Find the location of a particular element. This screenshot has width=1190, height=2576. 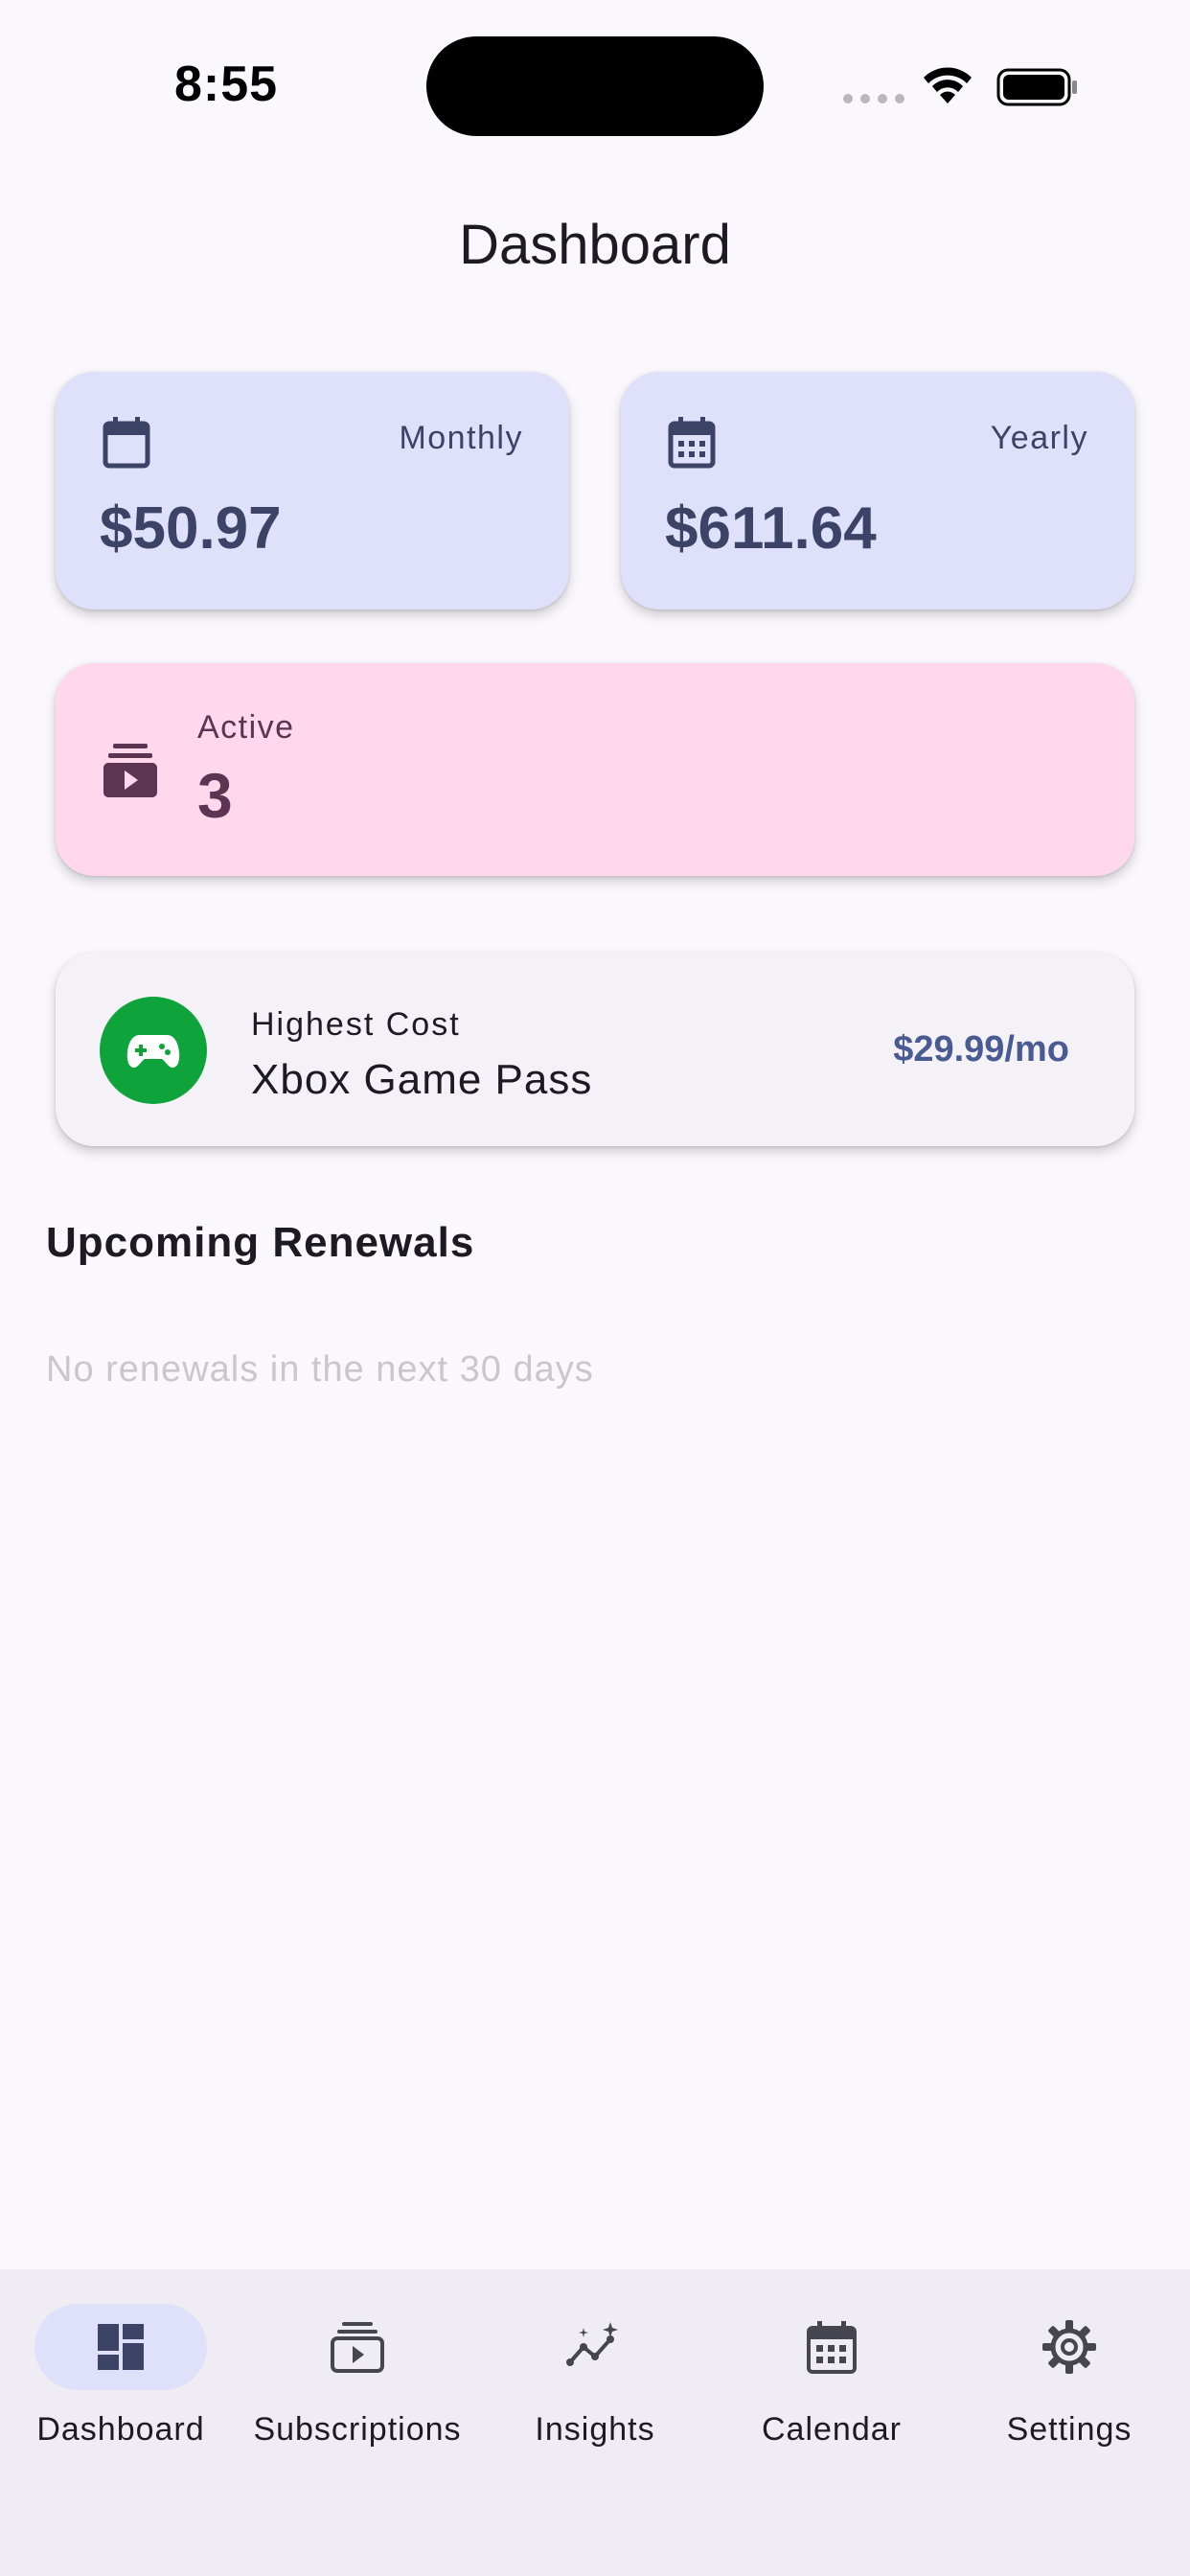

nav-label-settings: Settings is located at coordinates (1070, 2429).